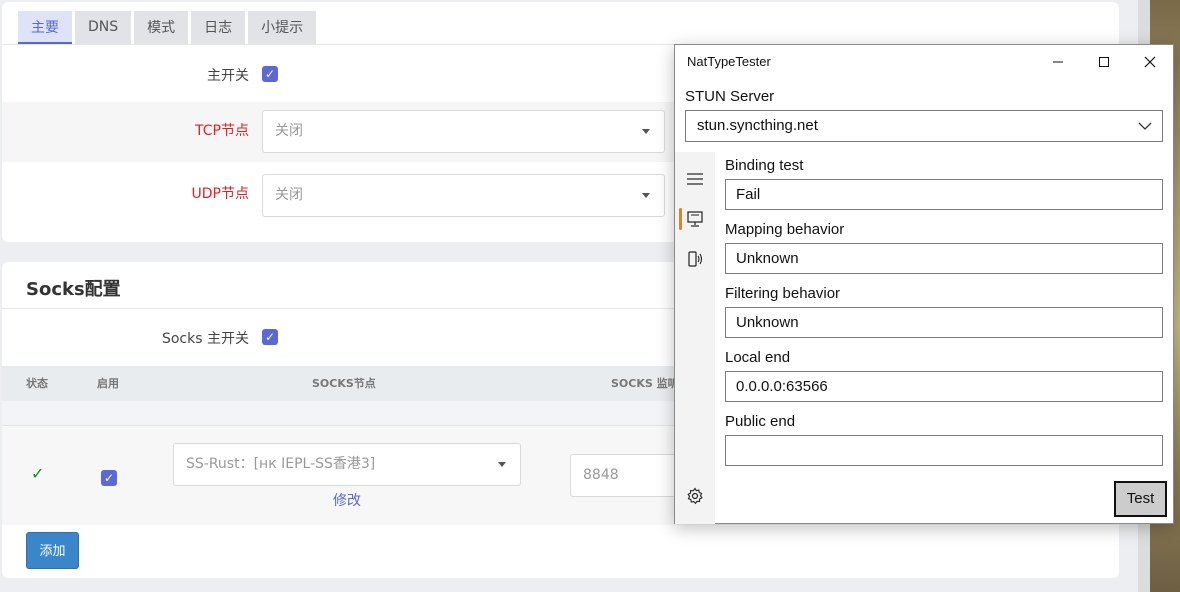 The width and height of the screenshot is (1180, 592). Describe the element at coordinates (944, 322) in the screenshot. I see `filtering-behavior-field: Unknown` at that location.